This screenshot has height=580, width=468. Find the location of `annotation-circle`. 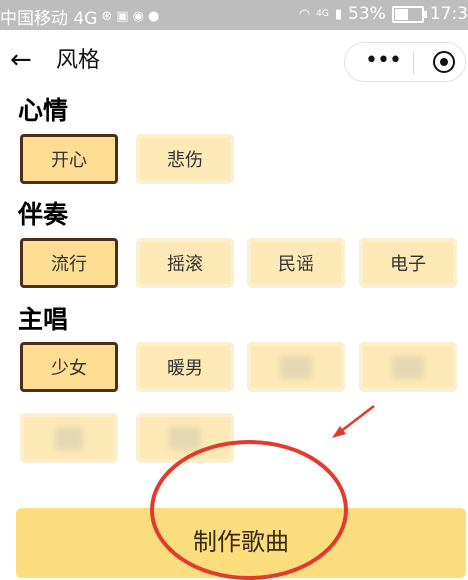

annotation-circle is located at coordinates (249, 510).